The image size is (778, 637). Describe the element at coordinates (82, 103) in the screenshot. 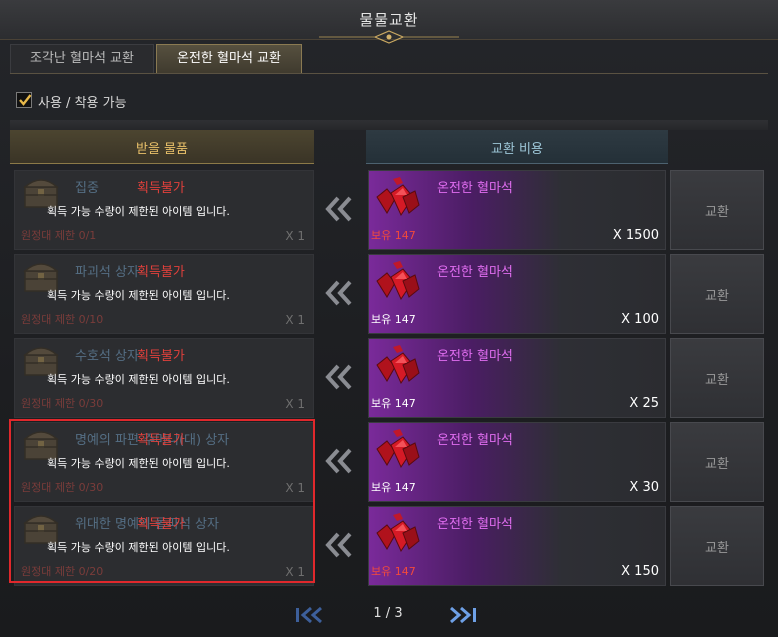

I see `usable-filter-label: 사용 / 착용 가능` at that location.